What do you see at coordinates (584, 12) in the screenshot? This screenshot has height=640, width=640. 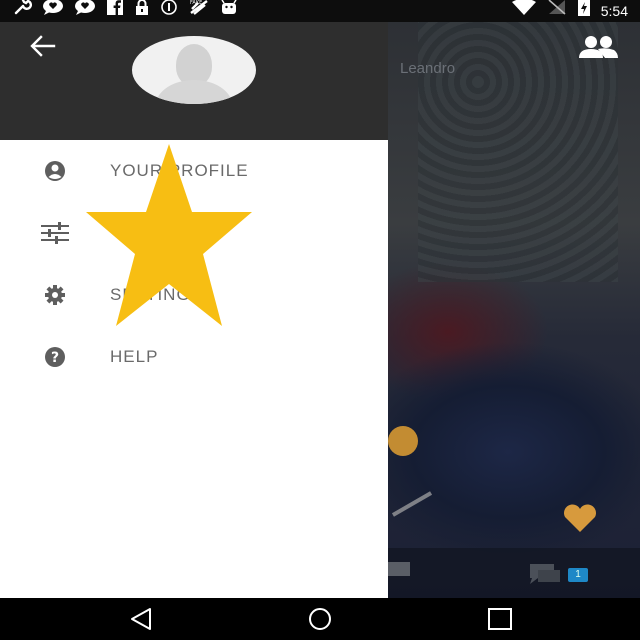 I see `battery-charging-icon` at bounding box center [584, 12].